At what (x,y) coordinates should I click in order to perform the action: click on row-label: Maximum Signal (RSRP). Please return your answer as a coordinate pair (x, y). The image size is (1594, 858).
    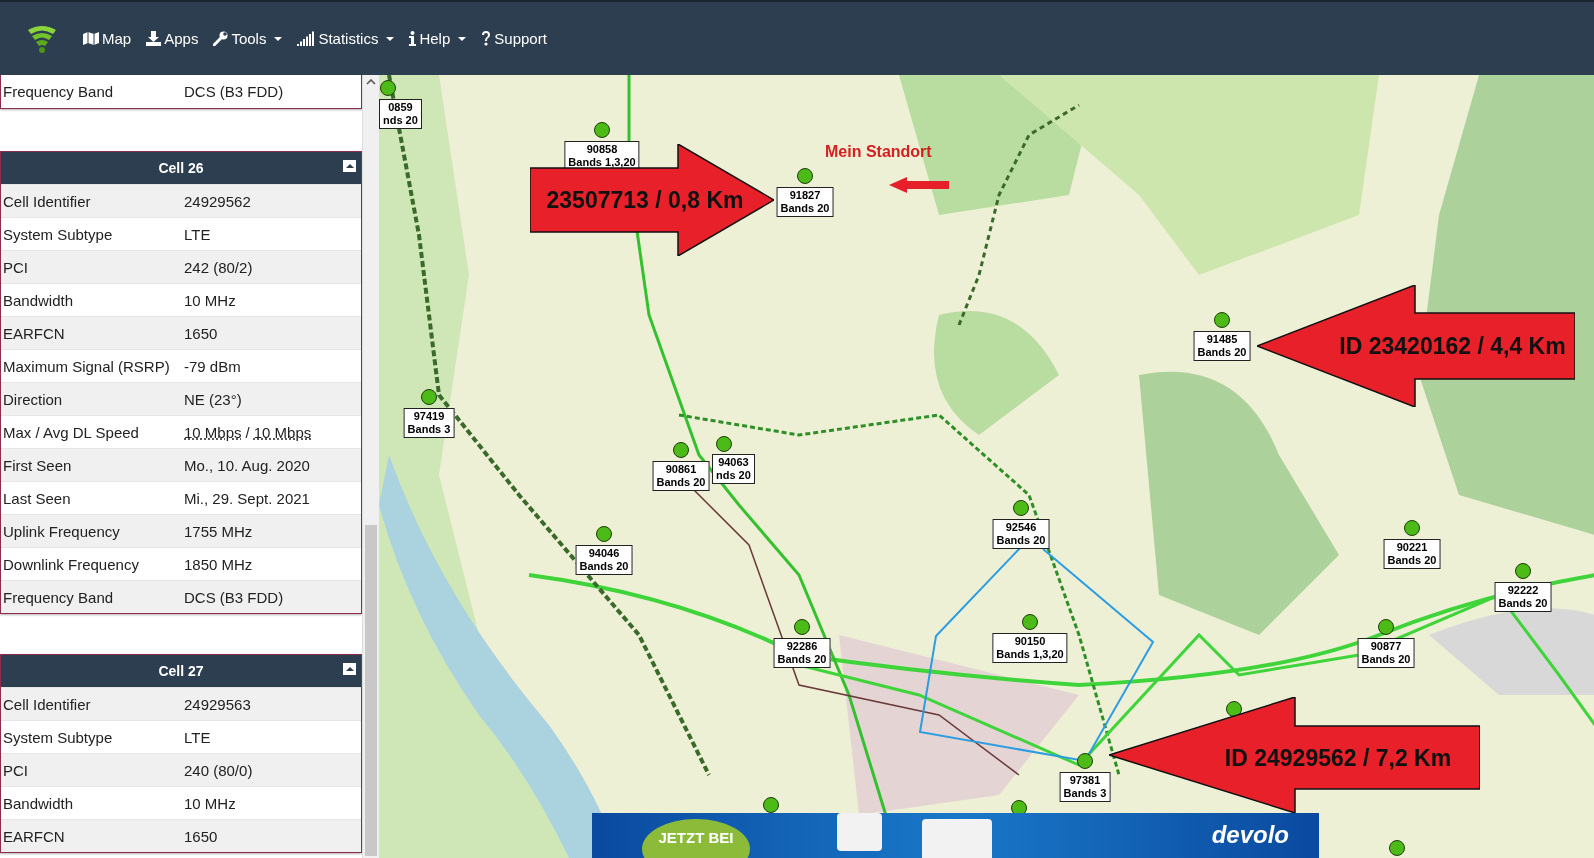
    Looking at the image, I should click on (86, 366).